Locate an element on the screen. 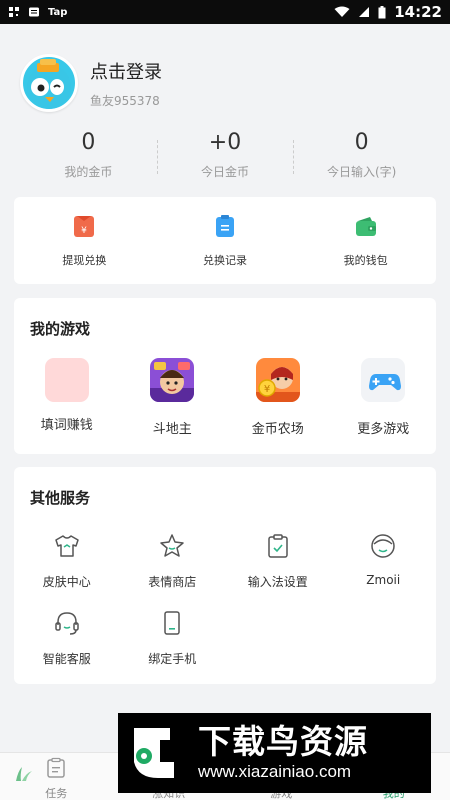 This screenshot has height=800, width=450. wallet-card: ¥ 提现兑换 兑换记录 我的钱包 is located at coordinates (225, 240).